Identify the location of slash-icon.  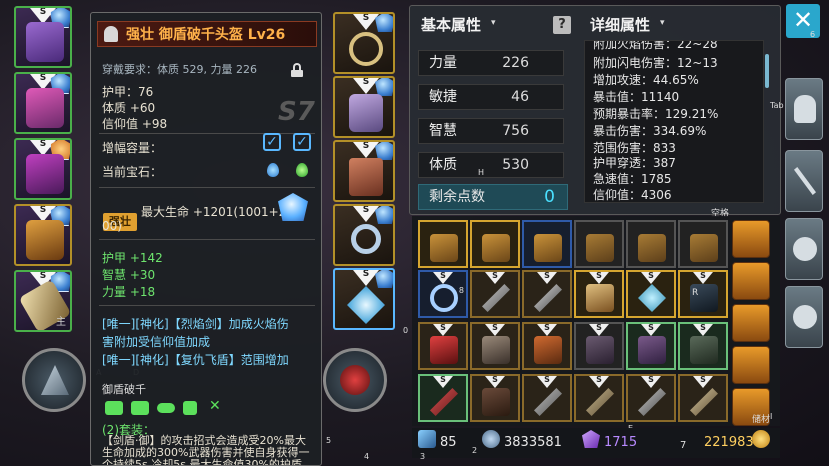
(355, 380).